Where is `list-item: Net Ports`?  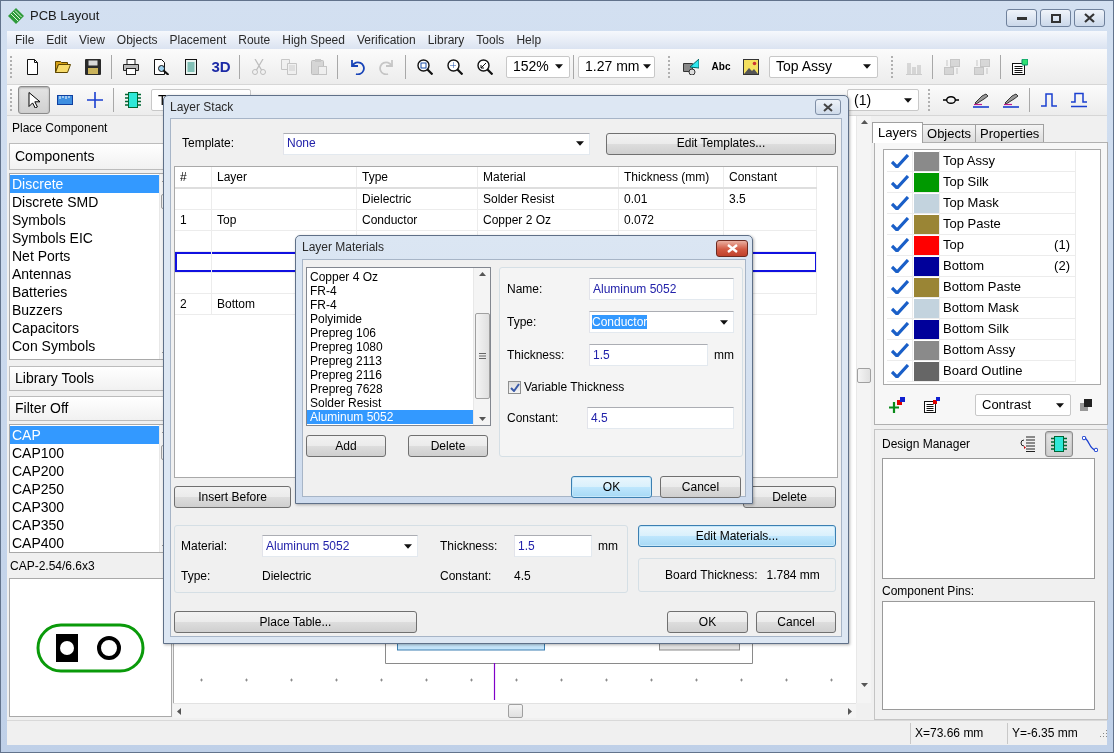 list-item: Net Ports is located at coordinates (84, 256).